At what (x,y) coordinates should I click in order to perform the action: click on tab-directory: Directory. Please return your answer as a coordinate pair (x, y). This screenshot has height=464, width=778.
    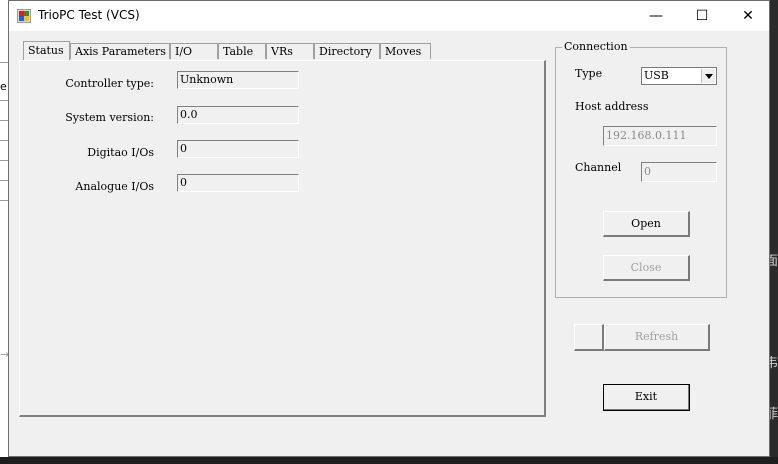
    Looking at the image, I should click on (347, 51).